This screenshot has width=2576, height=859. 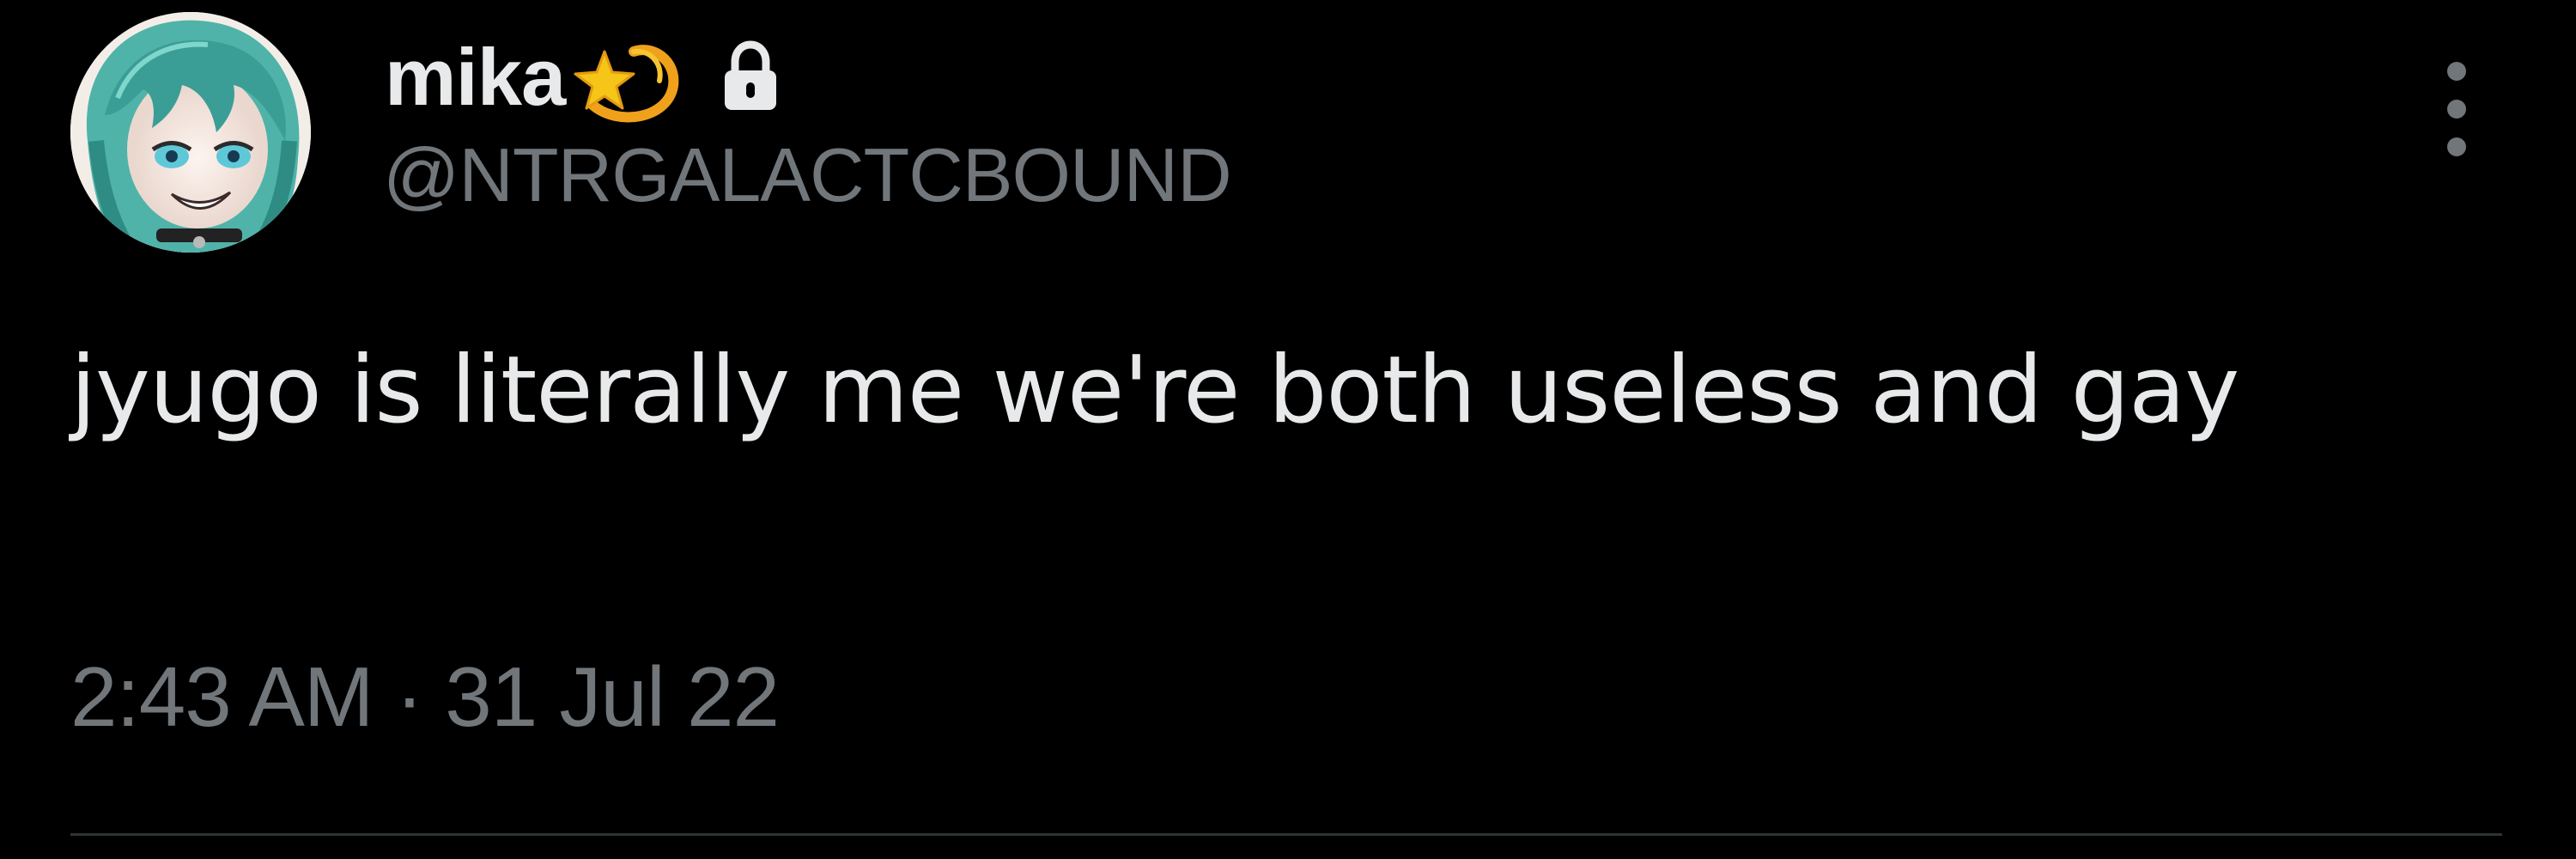 I want to click on tweet-timestamp: 2:43 AM · 31 Jul 22, so click(x=425, y=697).